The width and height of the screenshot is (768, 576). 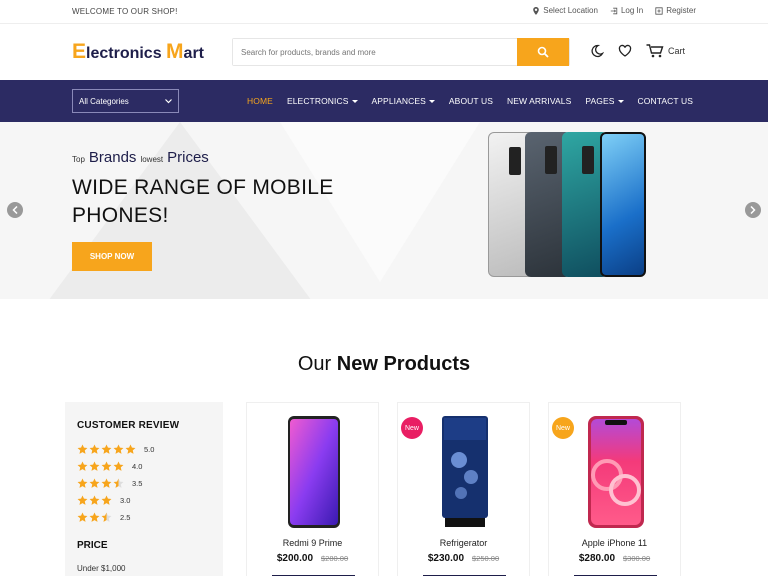 I want to click on category-select: All Categories, so click(x=125, y=101).